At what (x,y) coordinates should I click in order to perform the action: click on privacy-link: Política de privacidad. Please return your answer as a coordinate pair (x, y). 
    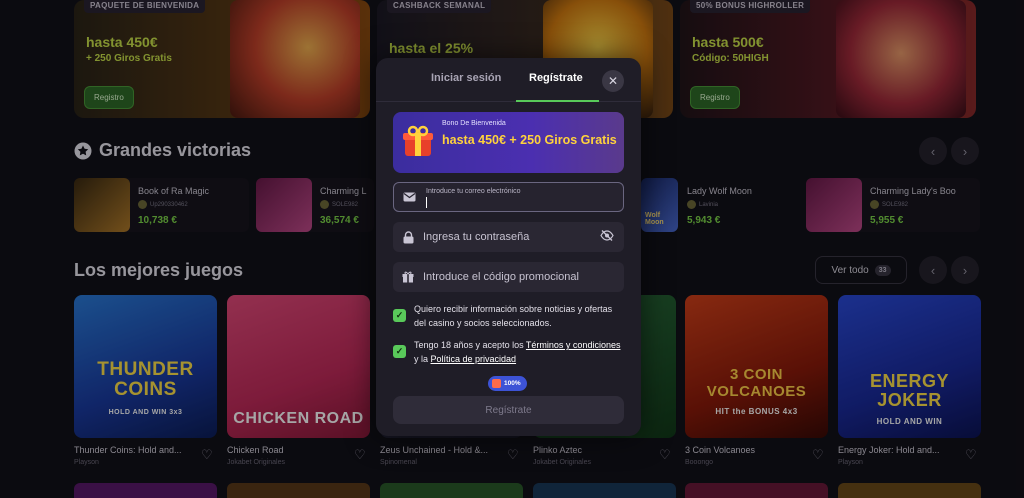
    Looking at the image, I should click on (474, 359).